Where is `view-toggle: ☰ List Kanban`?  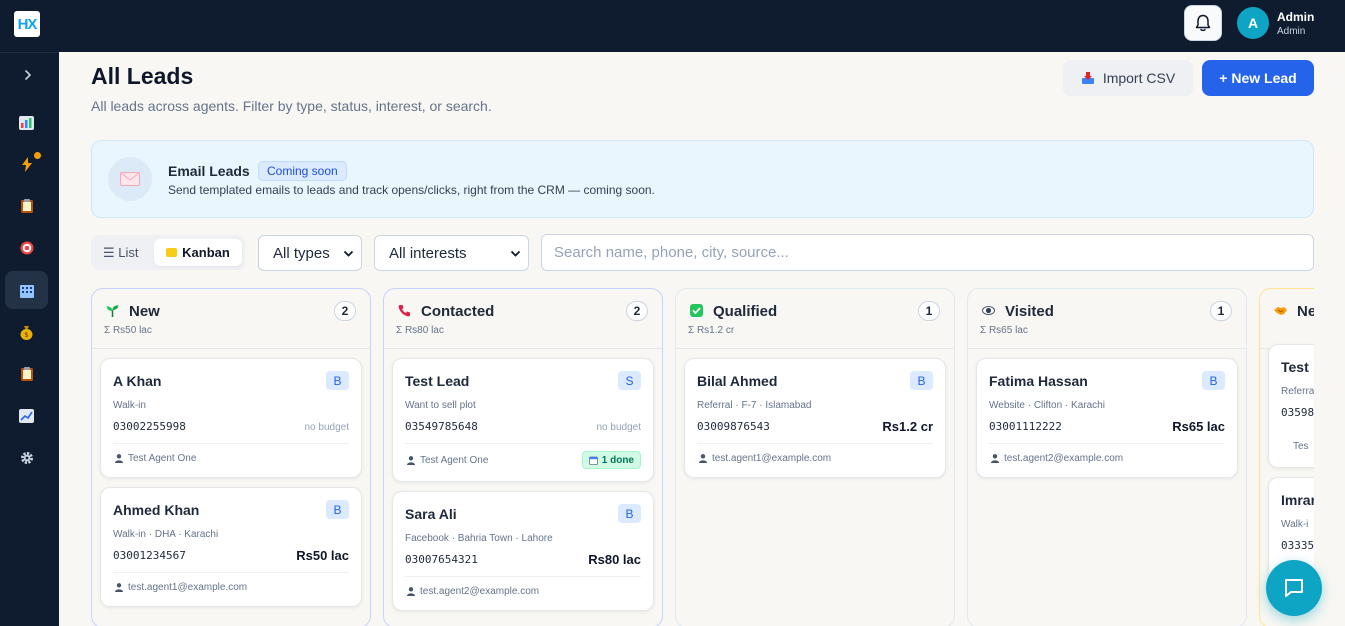 view-toggle: ☰ List Kanban is located at coordinates (168, 252).